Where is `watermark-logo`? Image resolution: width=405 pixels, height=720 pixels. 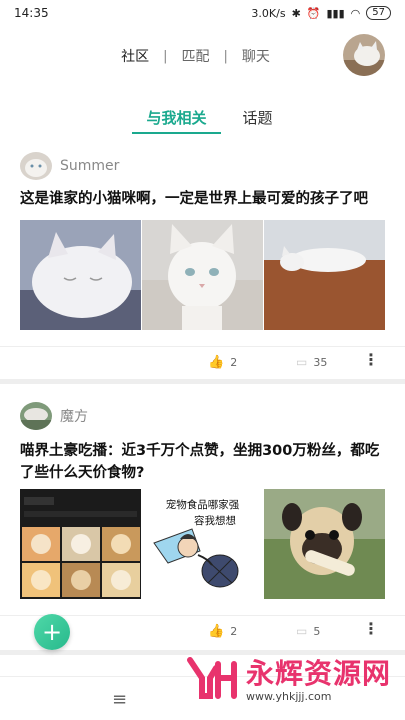 watermark-logo is located at coordinates (211, 677).